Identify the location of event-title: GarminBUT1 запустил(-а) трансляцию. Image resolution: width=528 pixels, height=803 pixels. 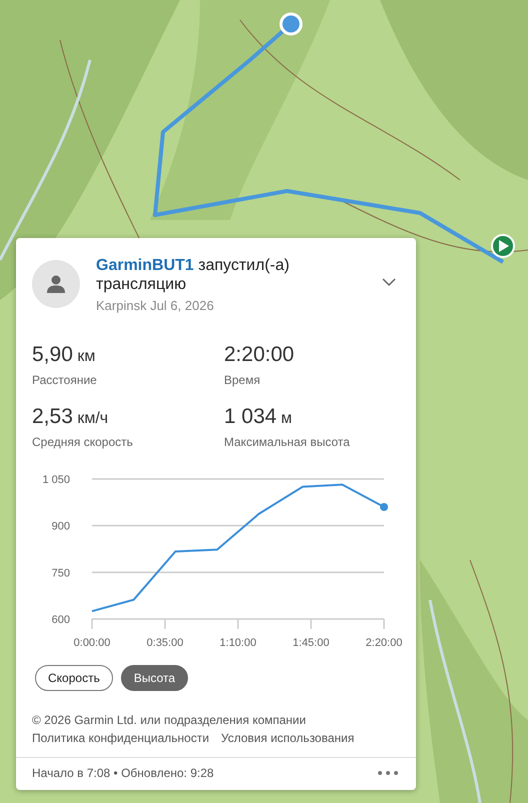
(193, 275).